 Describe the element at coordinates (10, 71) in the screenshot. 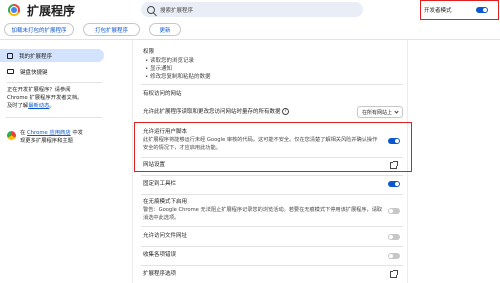

I see `keyboard-icon` at that location.